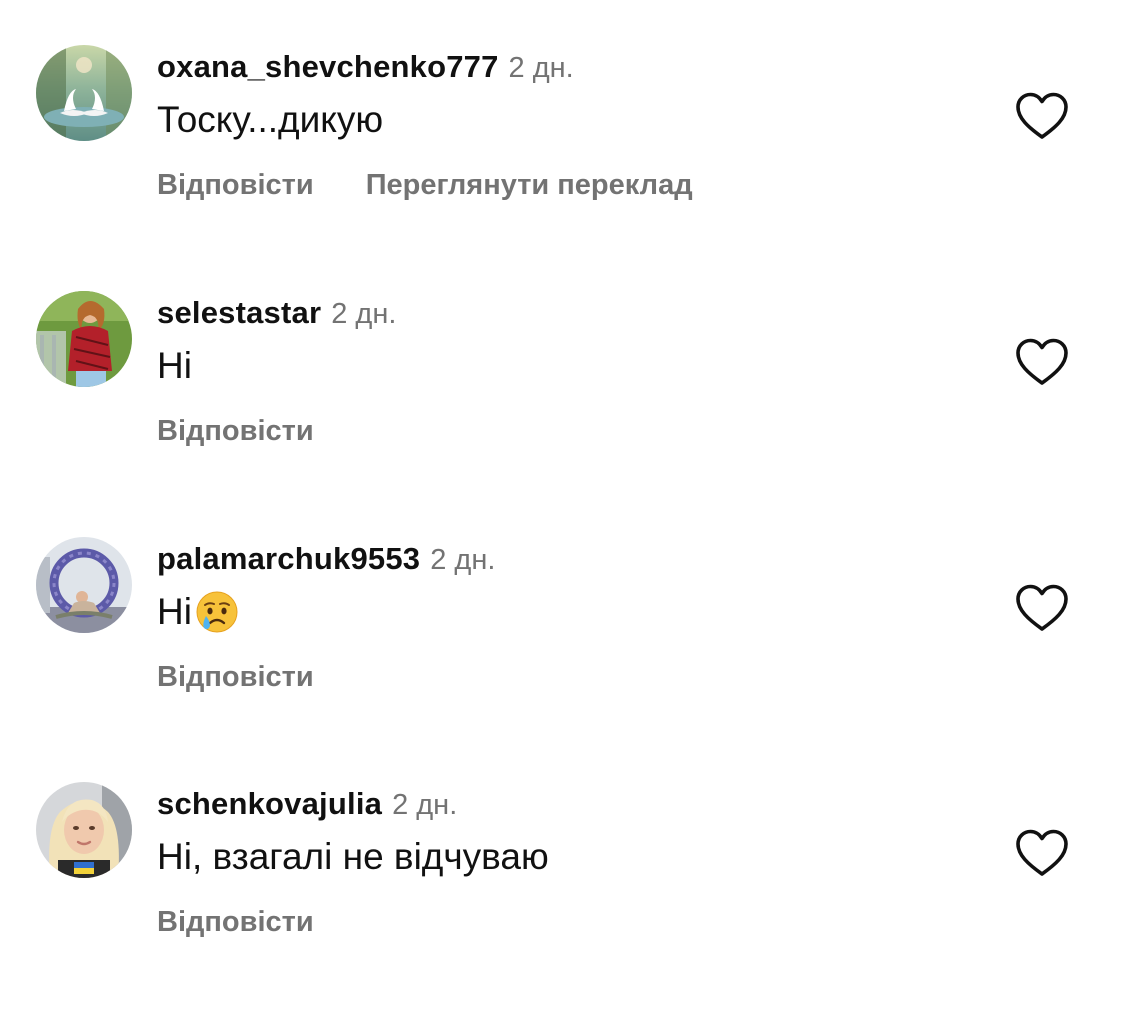 The height and width of the screenshot is (1028, 1125). What do you see at coordinates (529, 185) in the screenshot?
I see `see-translation-button: Переглянути переклад` at bounding box center [529, 185].